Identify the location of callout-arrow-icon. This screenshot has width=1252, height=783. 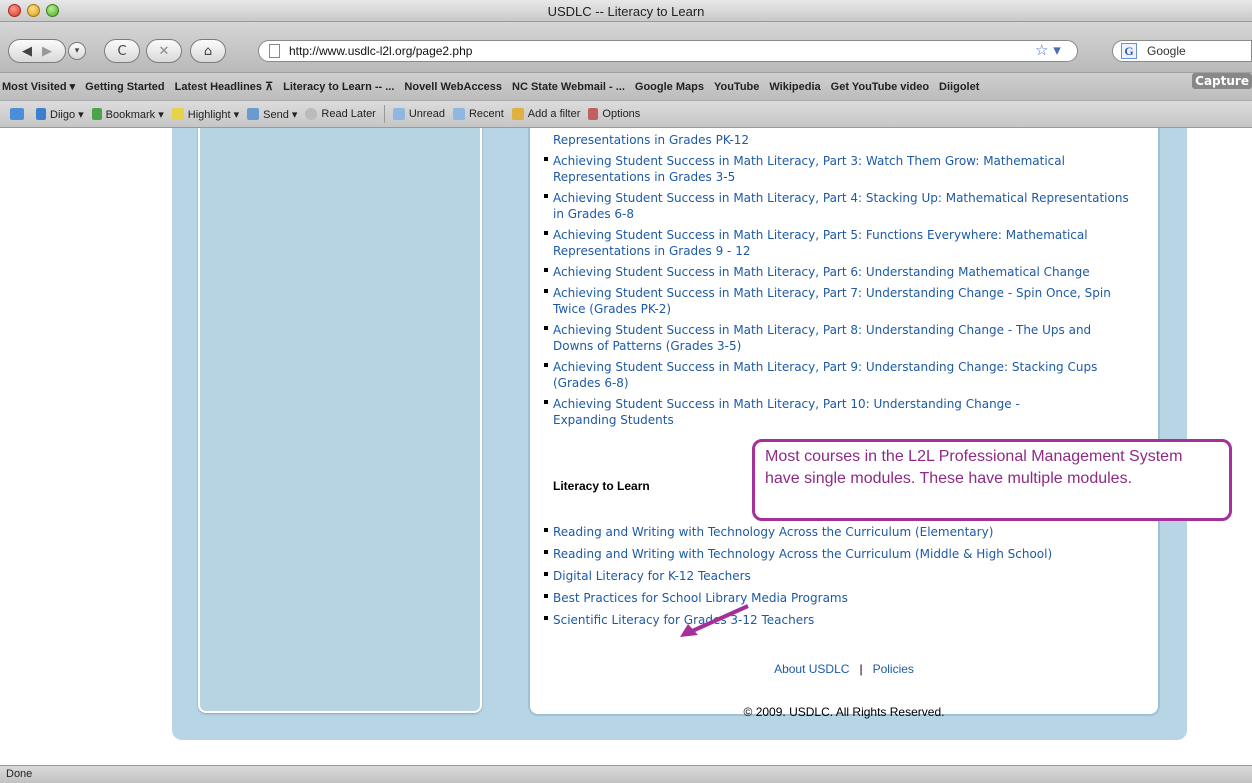
(714, 620).